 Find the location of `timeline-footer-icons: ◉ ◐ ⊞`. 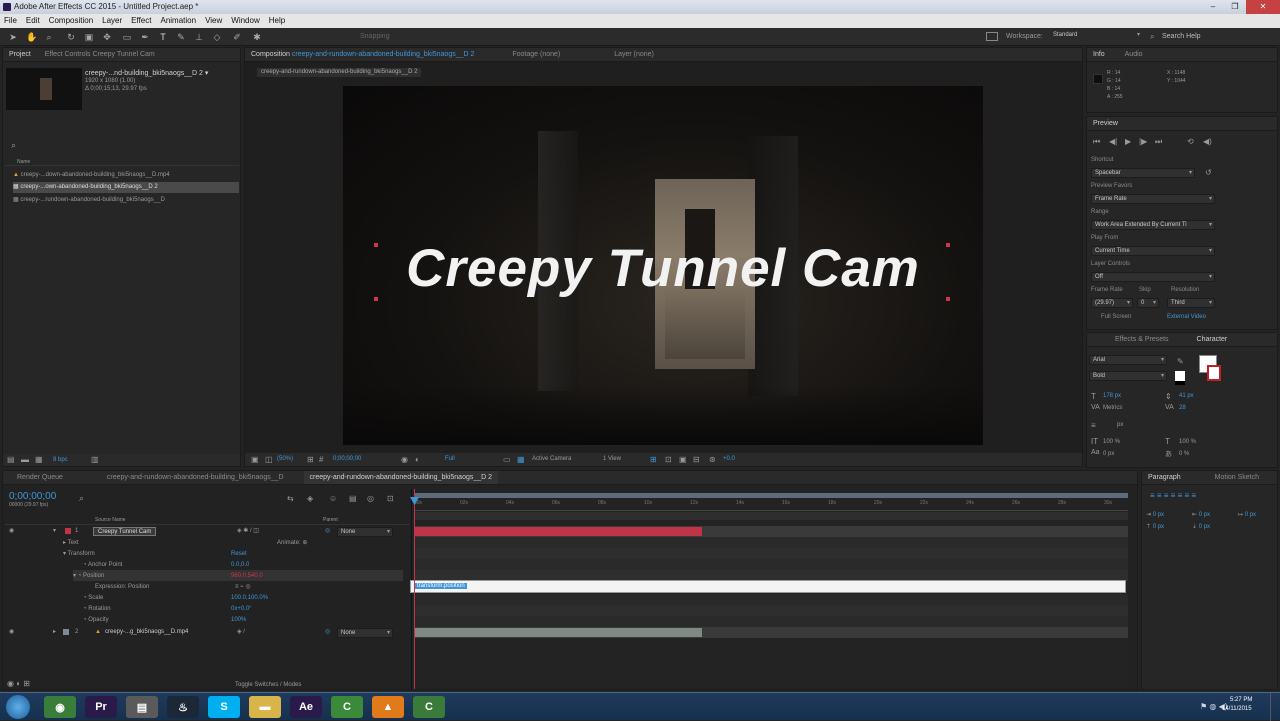

timeline-footer-icons: ◉ ◐ ⊞ is located at coordinates (18, 683).